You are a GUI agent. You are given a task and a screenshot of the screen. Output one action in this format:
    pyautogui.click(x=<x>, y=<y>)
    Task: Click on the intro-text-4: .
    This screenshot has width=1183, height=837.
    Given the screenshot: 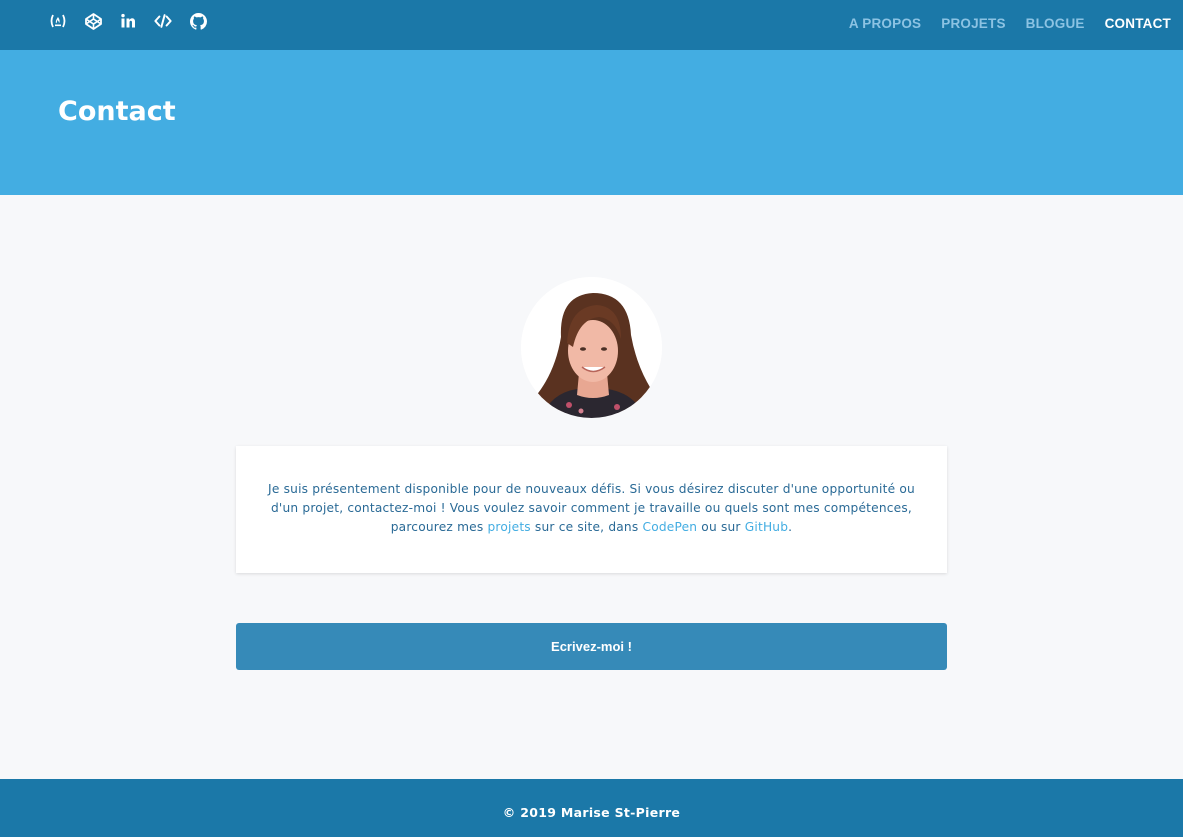 What is the action you would take?
    pyautogui.click(x=790, y=527)
    